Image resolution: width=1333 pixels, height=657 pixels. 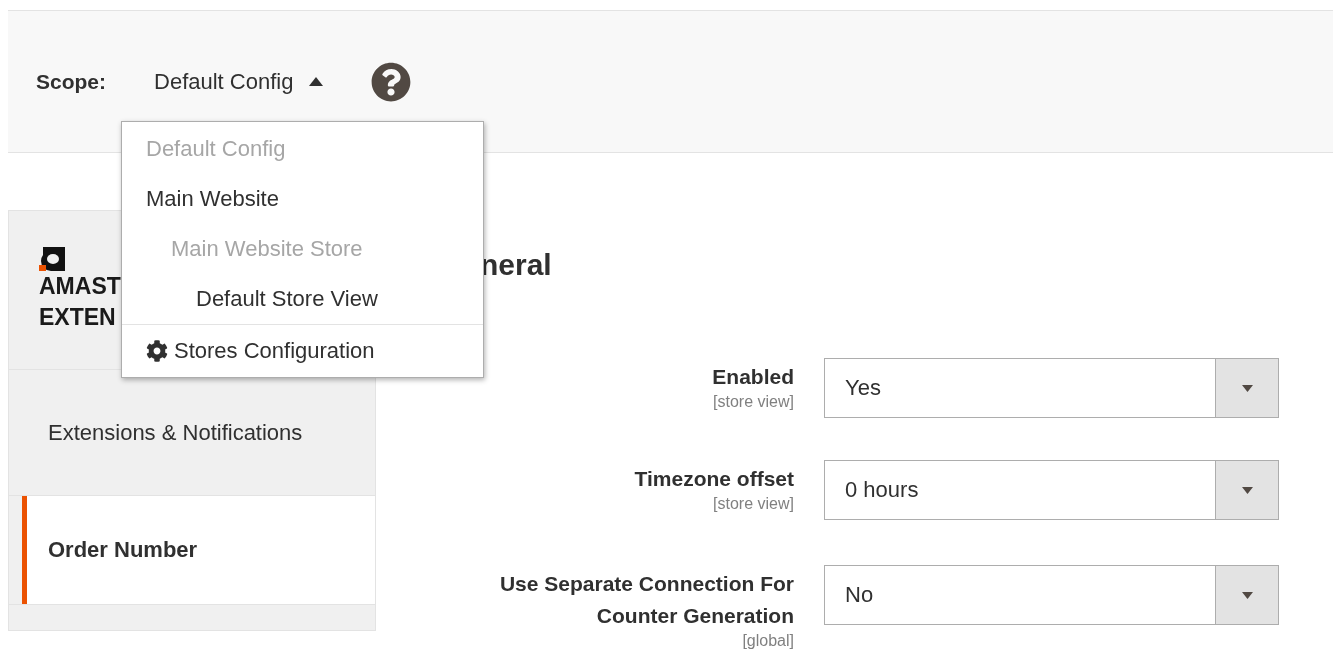 What do you see at coordinates (302, 350) in the screenshot?
I see `stores-configuration-link: Stores Configuration` at bounding box center [302, 350].